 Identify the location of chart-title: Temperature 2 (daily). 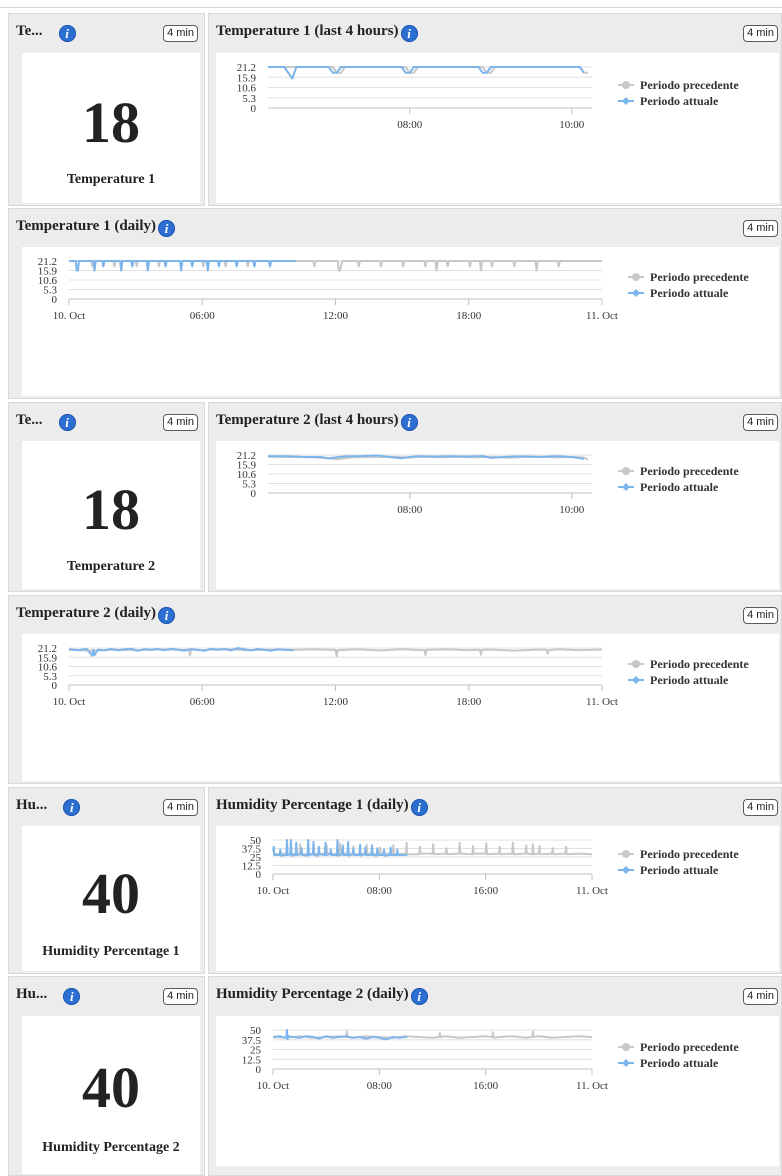
(86, 613).